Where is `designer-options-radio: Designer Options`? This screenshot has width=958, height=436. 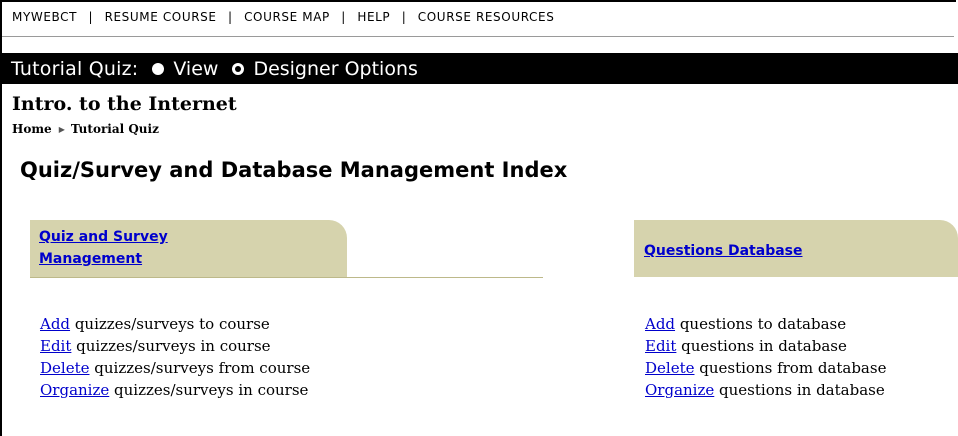 designer-options-radio: Designer Options is located at coordinates (325, 68).